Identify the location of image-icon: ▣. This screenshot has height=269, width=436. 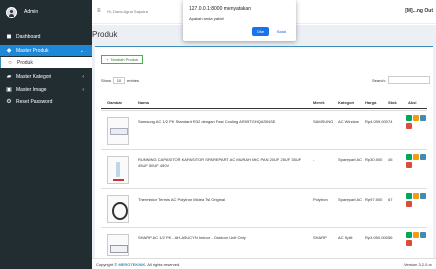
(9, 89).